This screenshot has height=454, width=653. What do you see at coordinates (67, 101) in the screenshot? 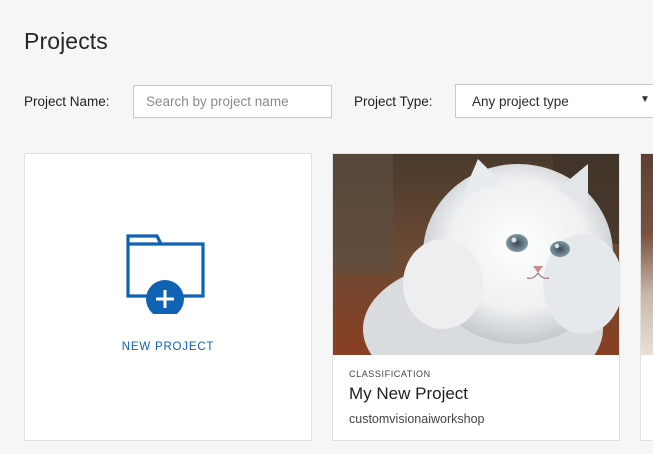
I see `project-name-label: Project Name:` at bounding box center [67, 101].